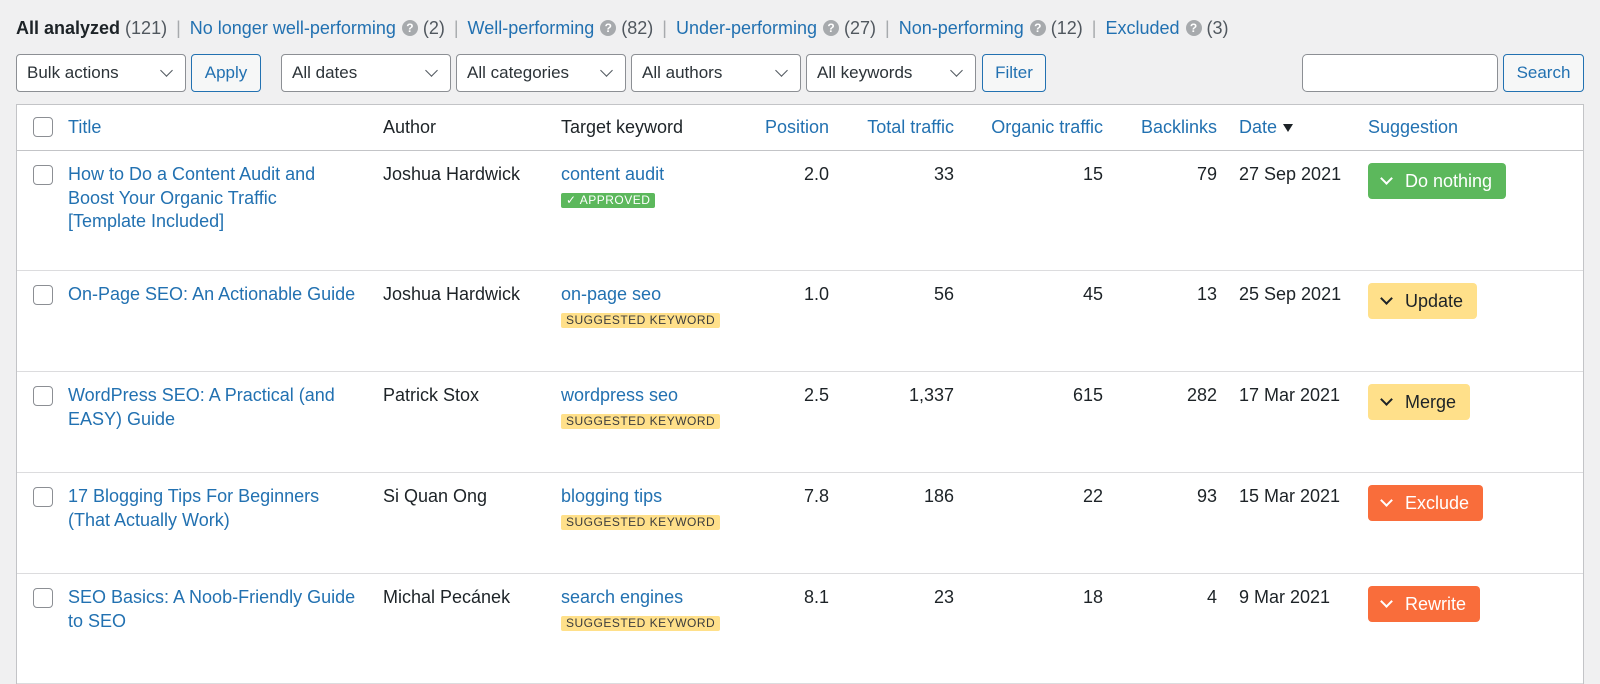 The height and width of the screenshot is (684, 1600). Describe the element at coordinates (608, 200) in the screenshot. I see `keyword-status-badge: ✓ APPROVED` at that location.